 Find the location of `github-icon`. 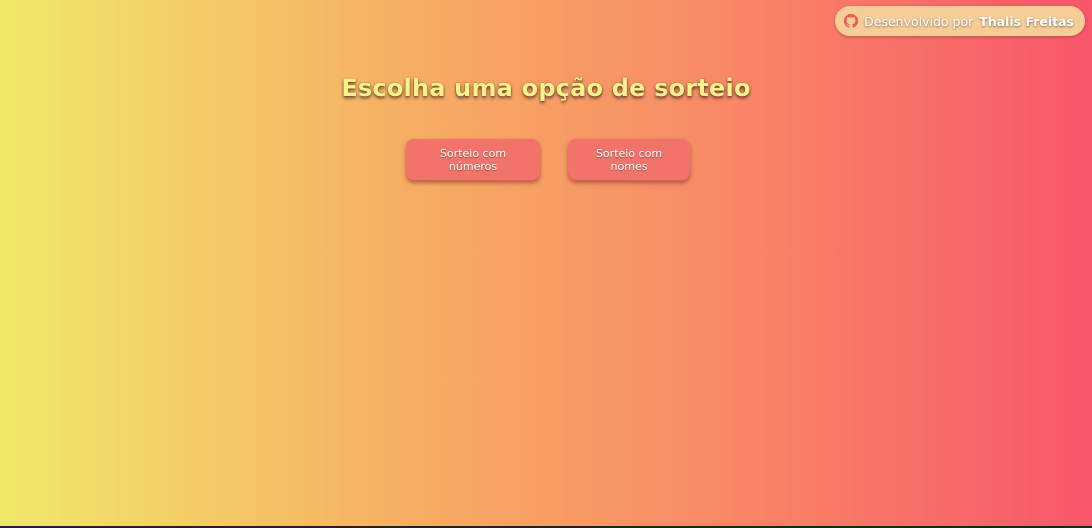

github-icon is located at coordinates (851, 21).